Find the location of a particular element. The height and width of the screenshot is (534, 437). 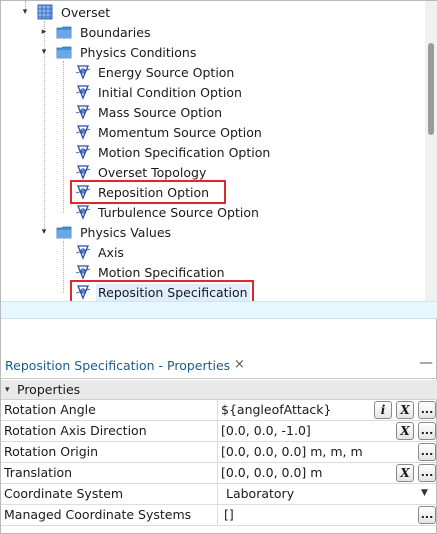

tree-item-mass-source-option: Mass Source Option is located at coordinates (211, 112).